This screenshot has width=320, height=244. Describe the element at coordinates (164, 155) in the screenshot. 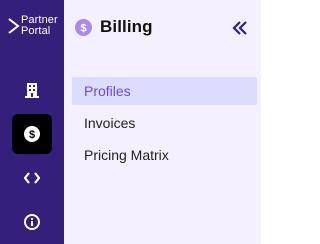

I see `menu-item-pricing-matrix: Pricing Matrix` at that location.